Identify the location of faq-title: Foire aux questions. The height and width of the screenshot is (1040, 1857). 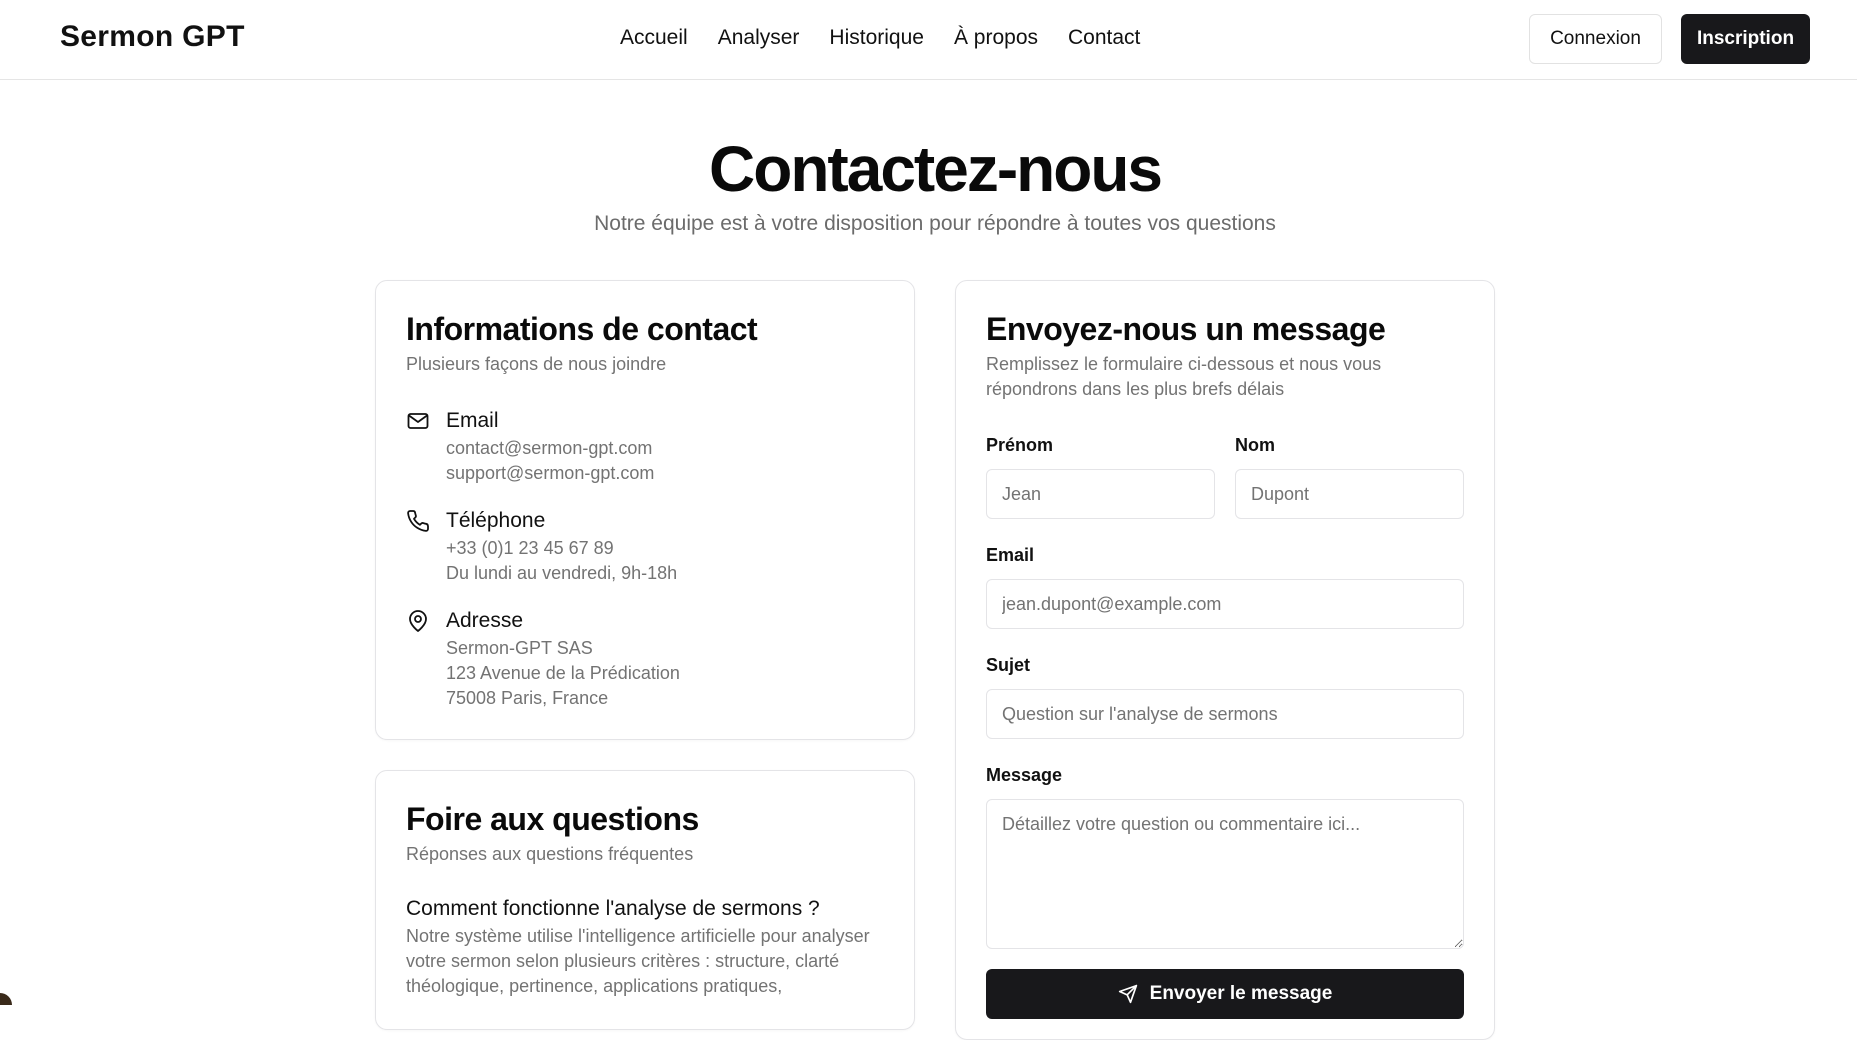
(552, 819).